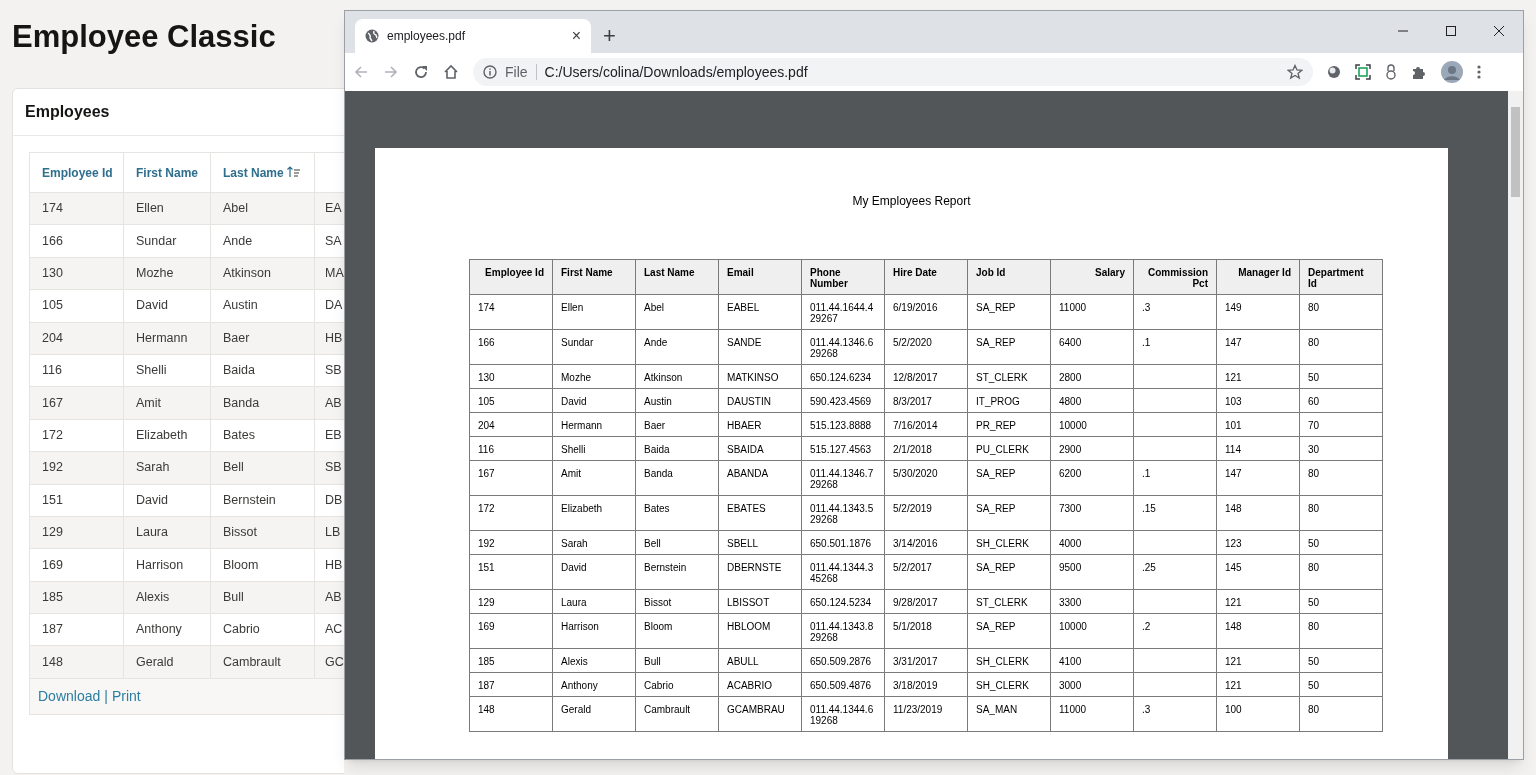 Image resolution: width=1536 pixels, height=775 pixels. I want to click on table-cell: 011.44.1346.629268, so click(842, 348).